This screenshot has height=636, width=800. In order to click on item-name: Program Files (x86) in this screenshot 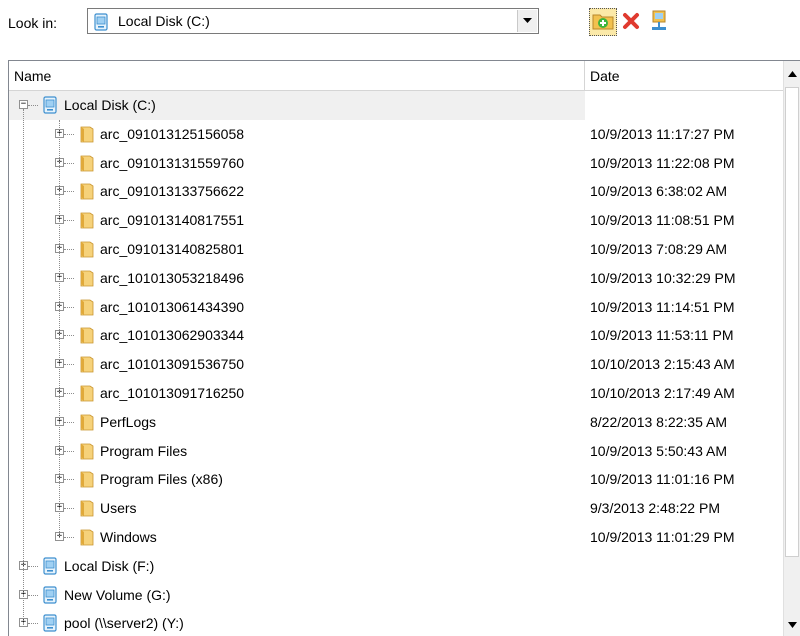, I will do `click(161, 479)`.